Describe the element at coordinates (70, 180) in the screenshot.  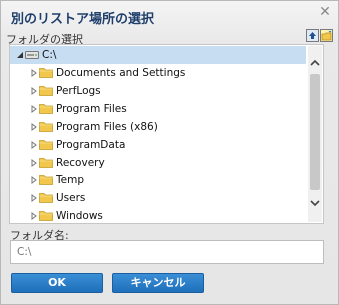
I see `tree-item-label: Temp` at that location.